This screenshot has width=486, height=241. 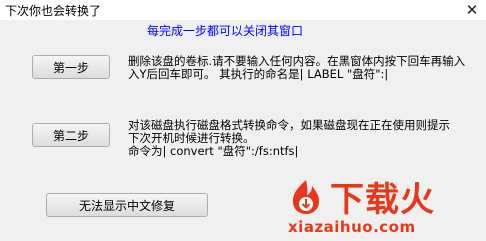 What do you see at coordinates (352, 227) in the screenshot?
I see `watermark-url: xiazaihuo.com` at bounding box center [352, 227].